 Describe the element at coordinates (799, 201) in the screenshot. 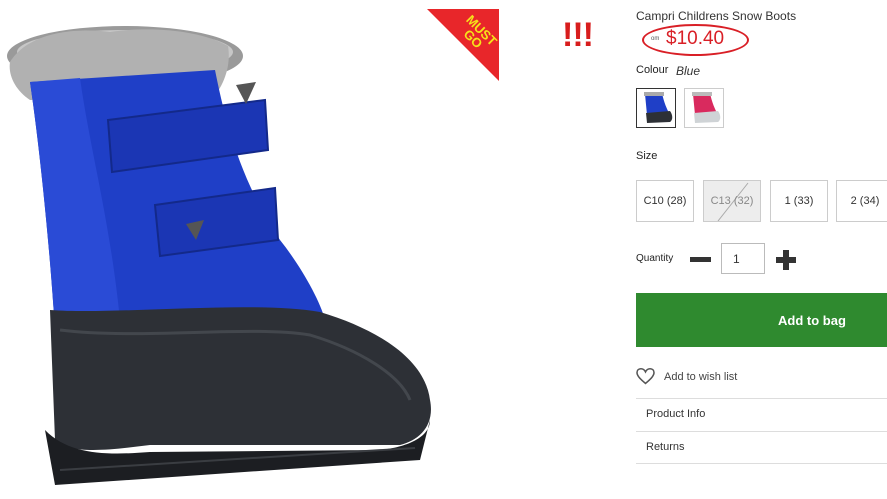

I see `size-option-1: 1 (33)` at that location.